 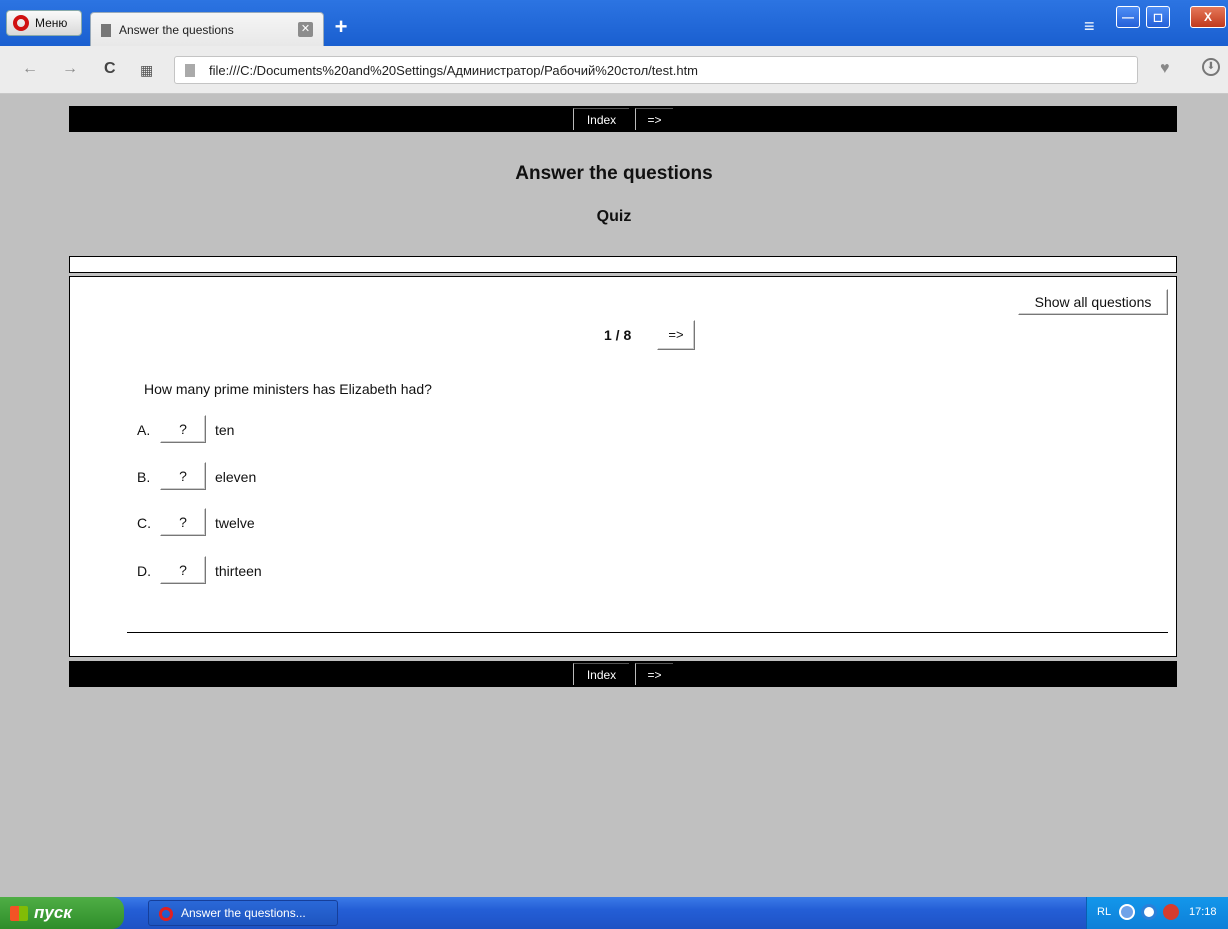 What do you see at coordinates (618, 335) in the screenshot?
I see `question-counter: 1 / 8` at bounding box center [618, 335].